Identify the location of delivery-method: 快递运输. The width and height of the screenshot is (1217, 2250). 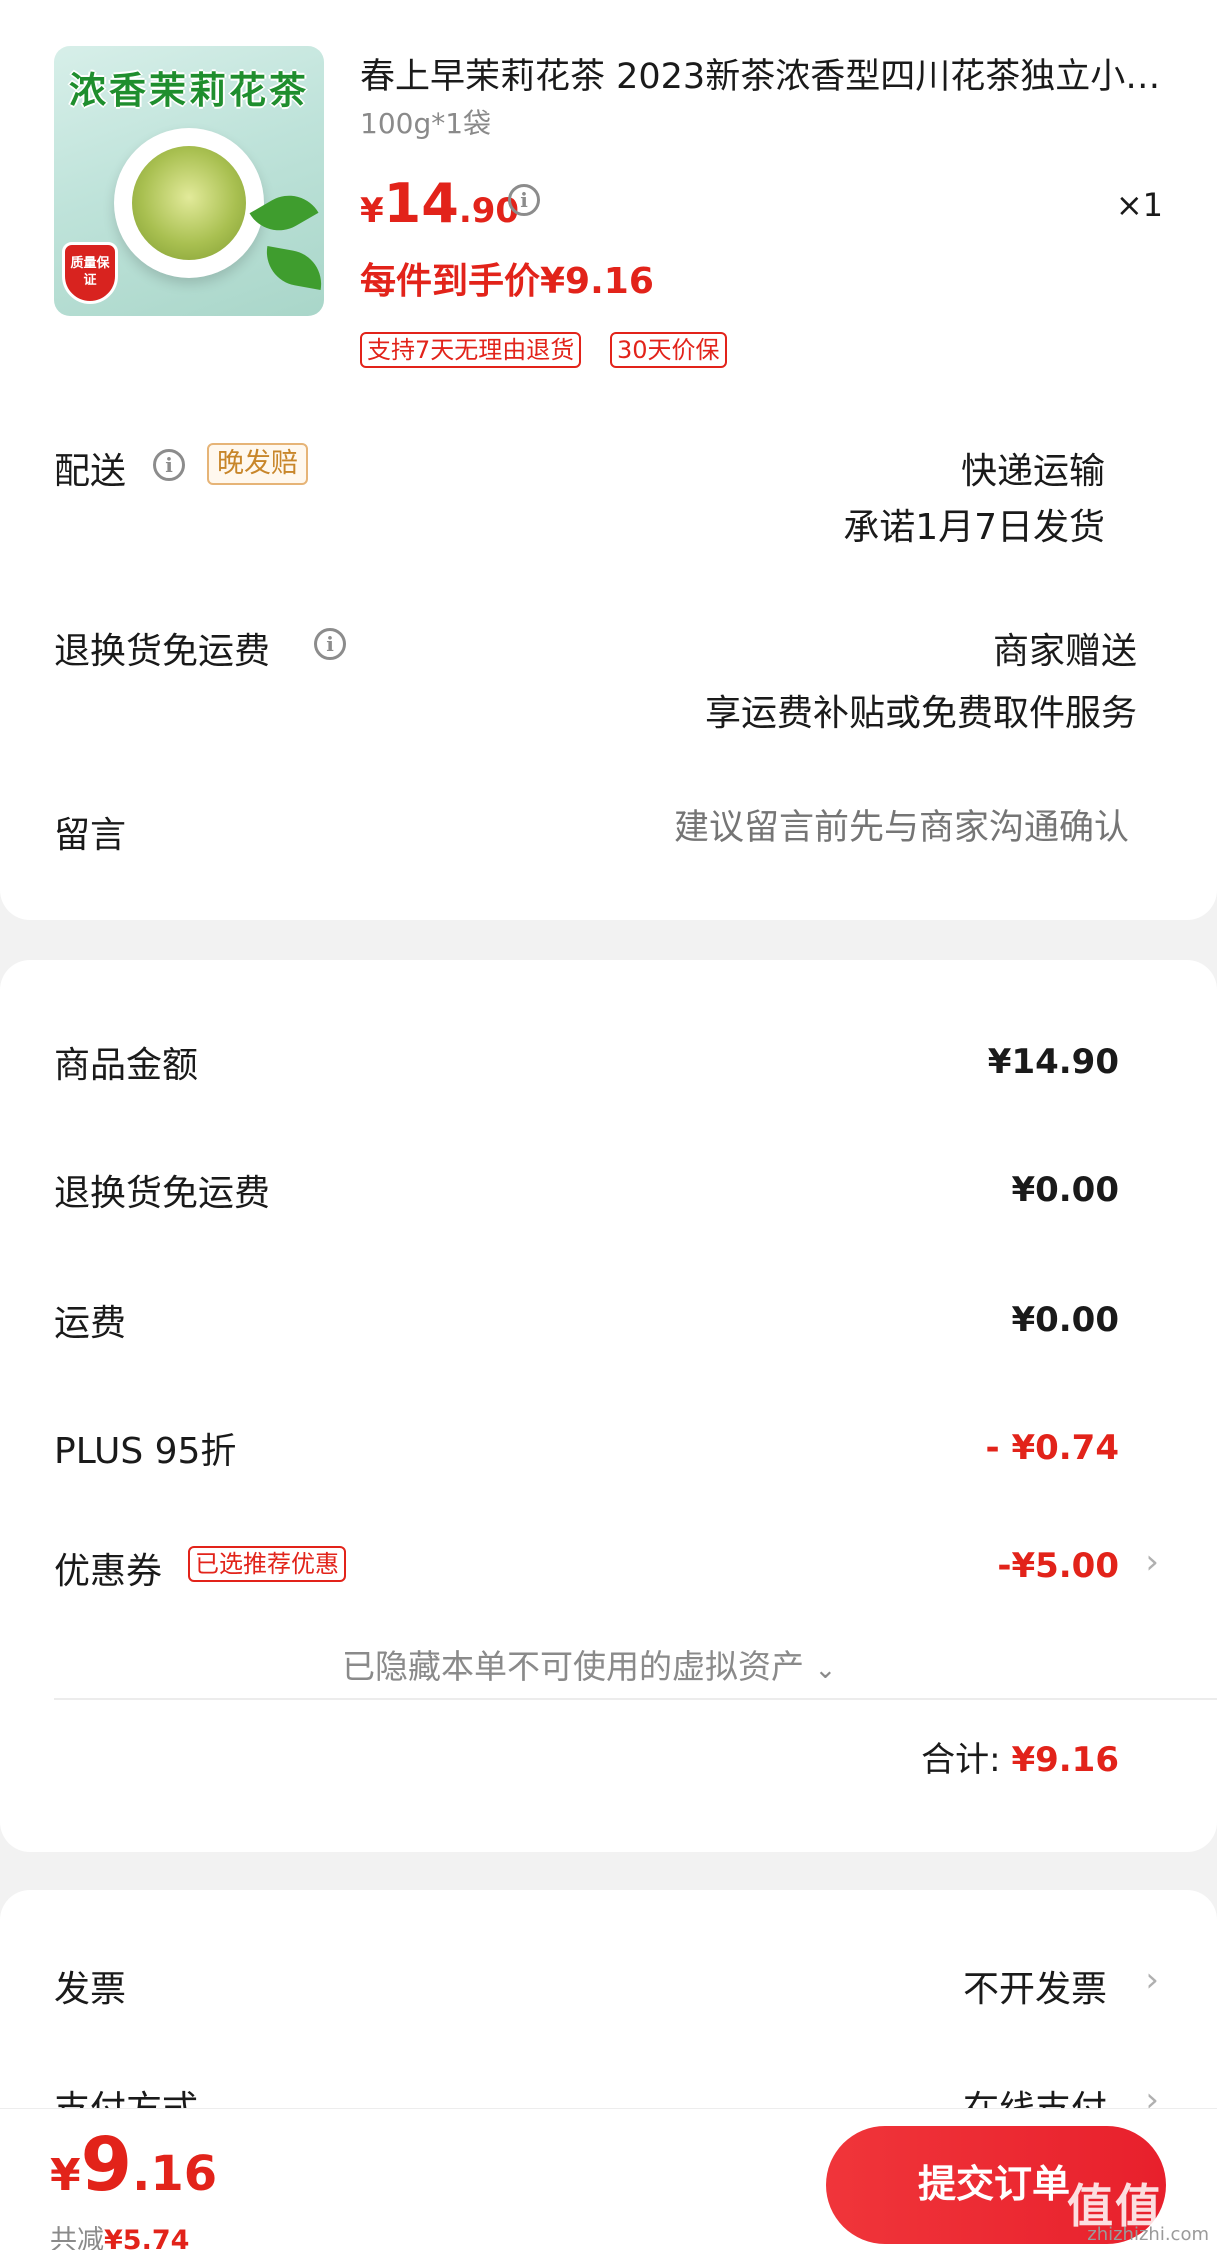
(1033, 468).